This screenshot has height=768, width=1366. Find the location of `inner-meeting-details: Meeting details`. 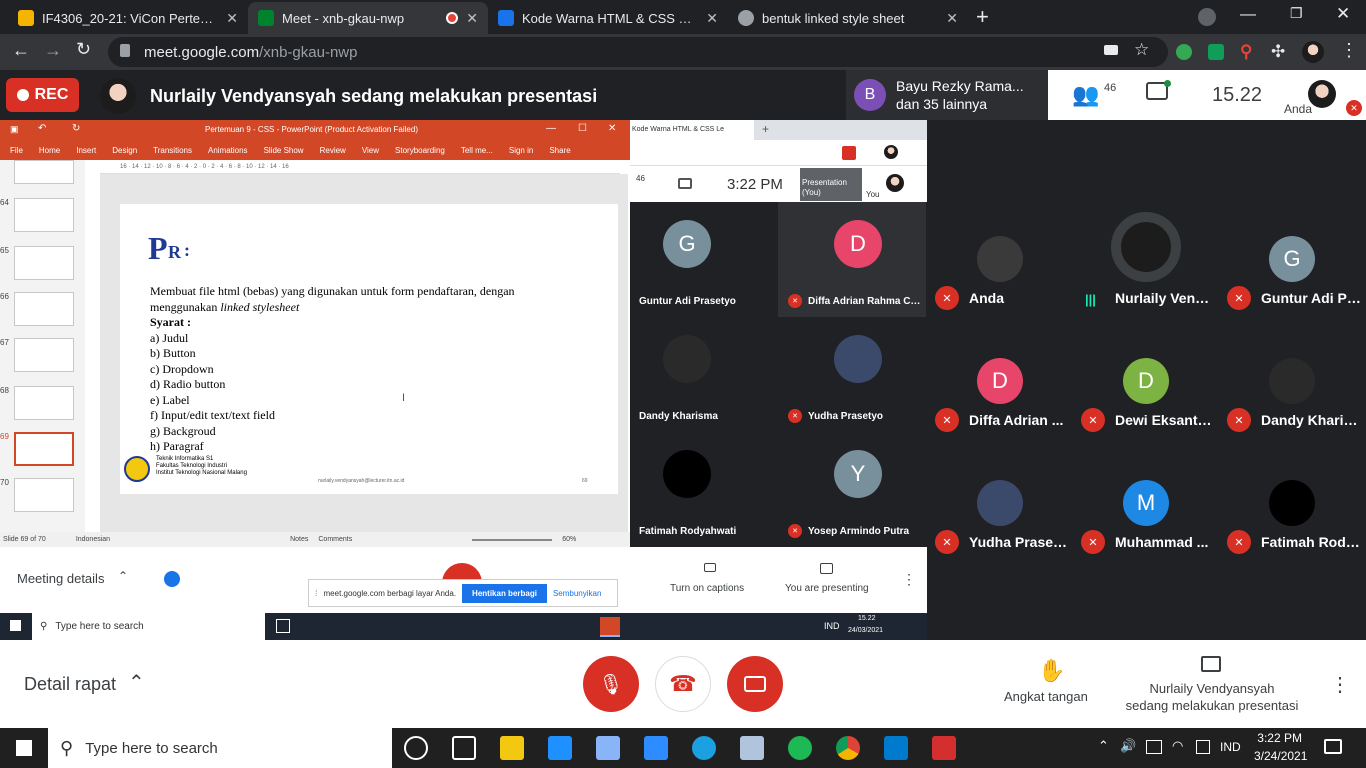

inner-meeting-details: Meeting details is located at coordinates (60, 578).